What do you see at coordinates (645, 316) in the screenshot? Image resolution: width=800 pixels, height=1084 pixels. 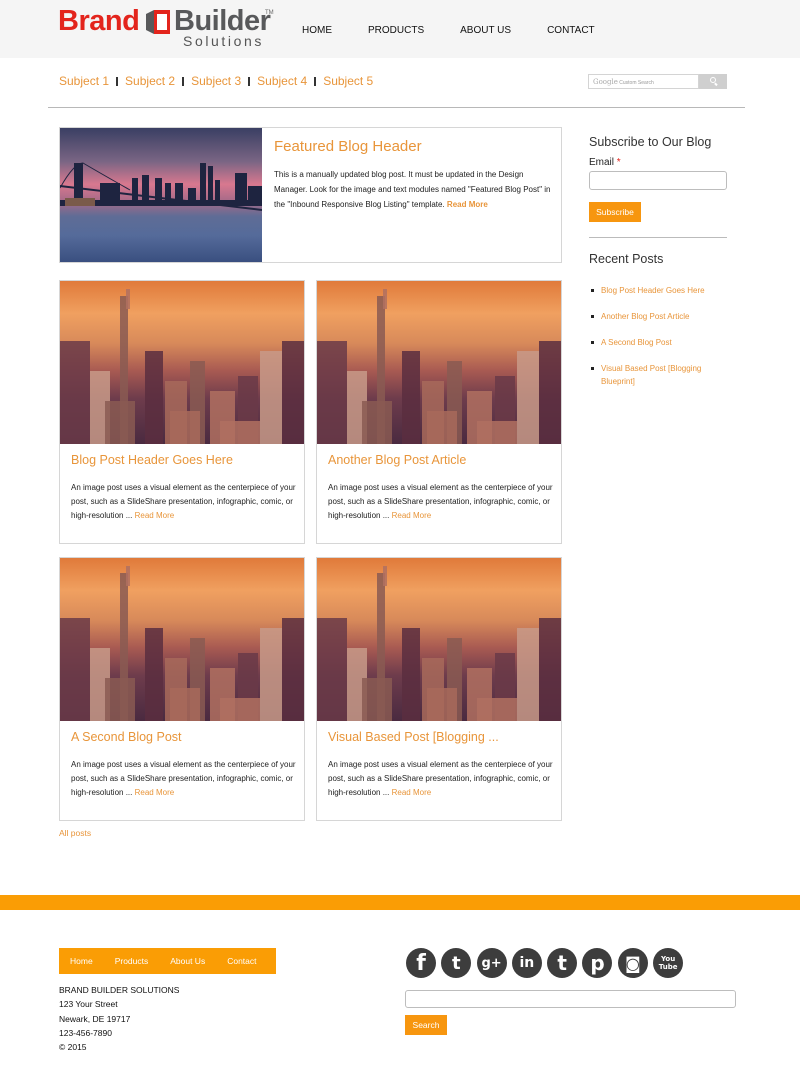 I see `recent-post-link: Another Blog Post Article` at bounding box center [645, 316].